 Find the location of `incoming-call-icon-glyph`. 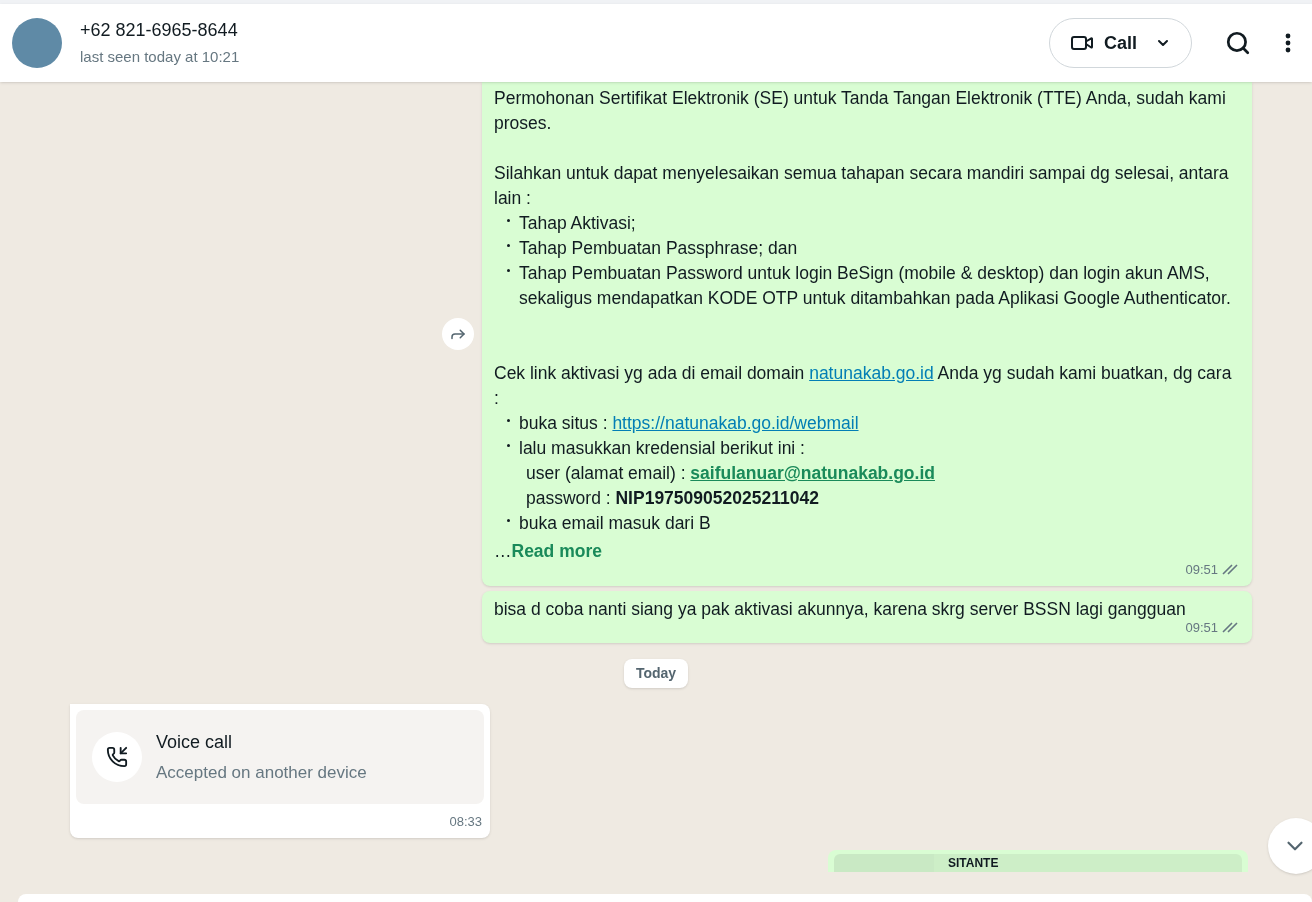

incoming-call-icon-glyph is located at coordinates (117, 757).